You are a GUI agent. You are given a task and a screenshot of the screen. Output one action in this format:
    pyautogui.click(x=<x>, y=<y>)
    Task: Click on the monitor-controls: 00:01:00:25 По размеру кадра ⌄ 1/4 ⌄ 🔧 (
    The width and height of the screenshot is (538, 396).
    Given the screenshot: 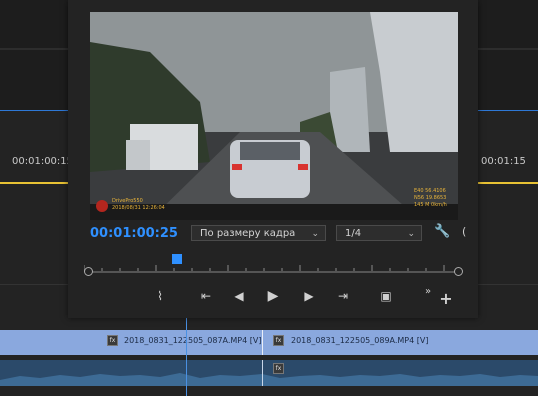 What is the action you would take?
    pyautogui.click(x=273, y=234)
    